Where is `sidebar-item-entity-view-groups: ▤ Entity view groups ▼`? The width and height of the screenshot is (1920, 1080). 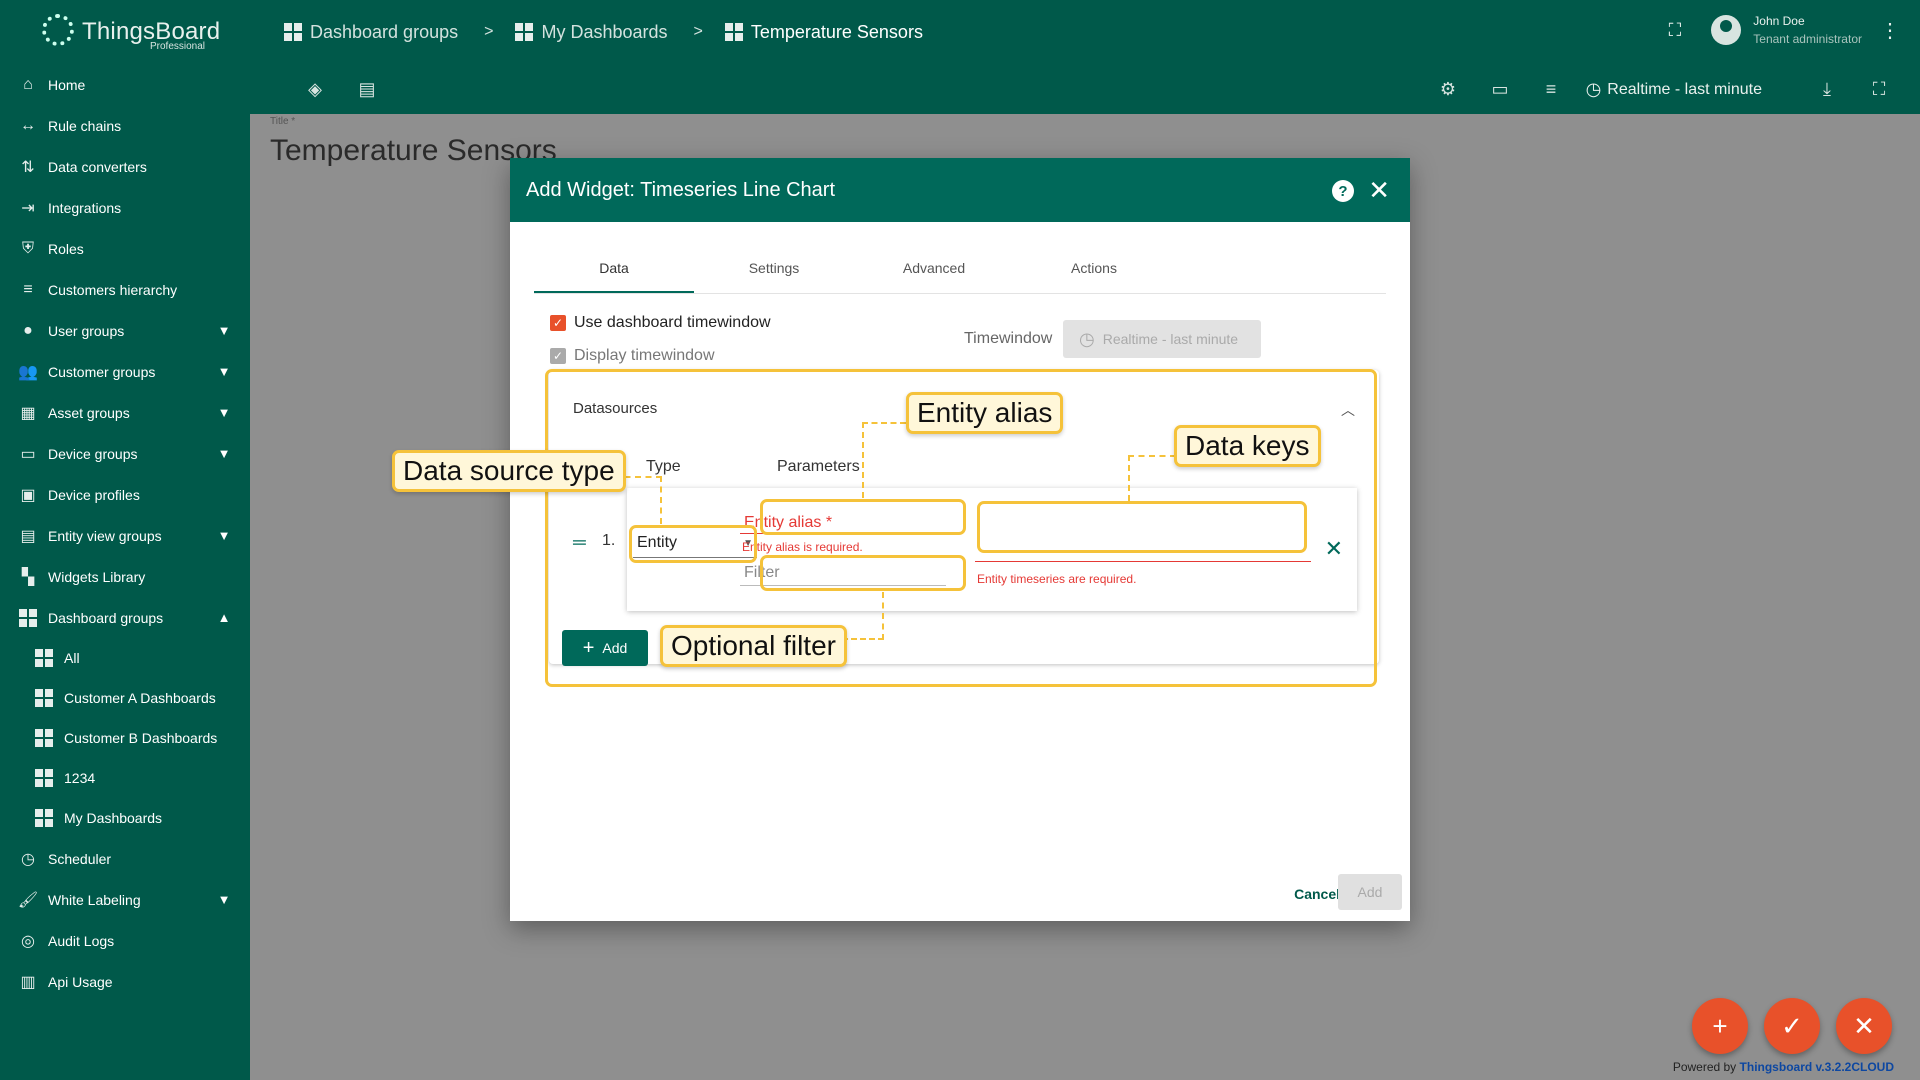 sidebar-item-entity-view-groups: ▤ Entity view groups ▼ is located at coordinates (125, 535).